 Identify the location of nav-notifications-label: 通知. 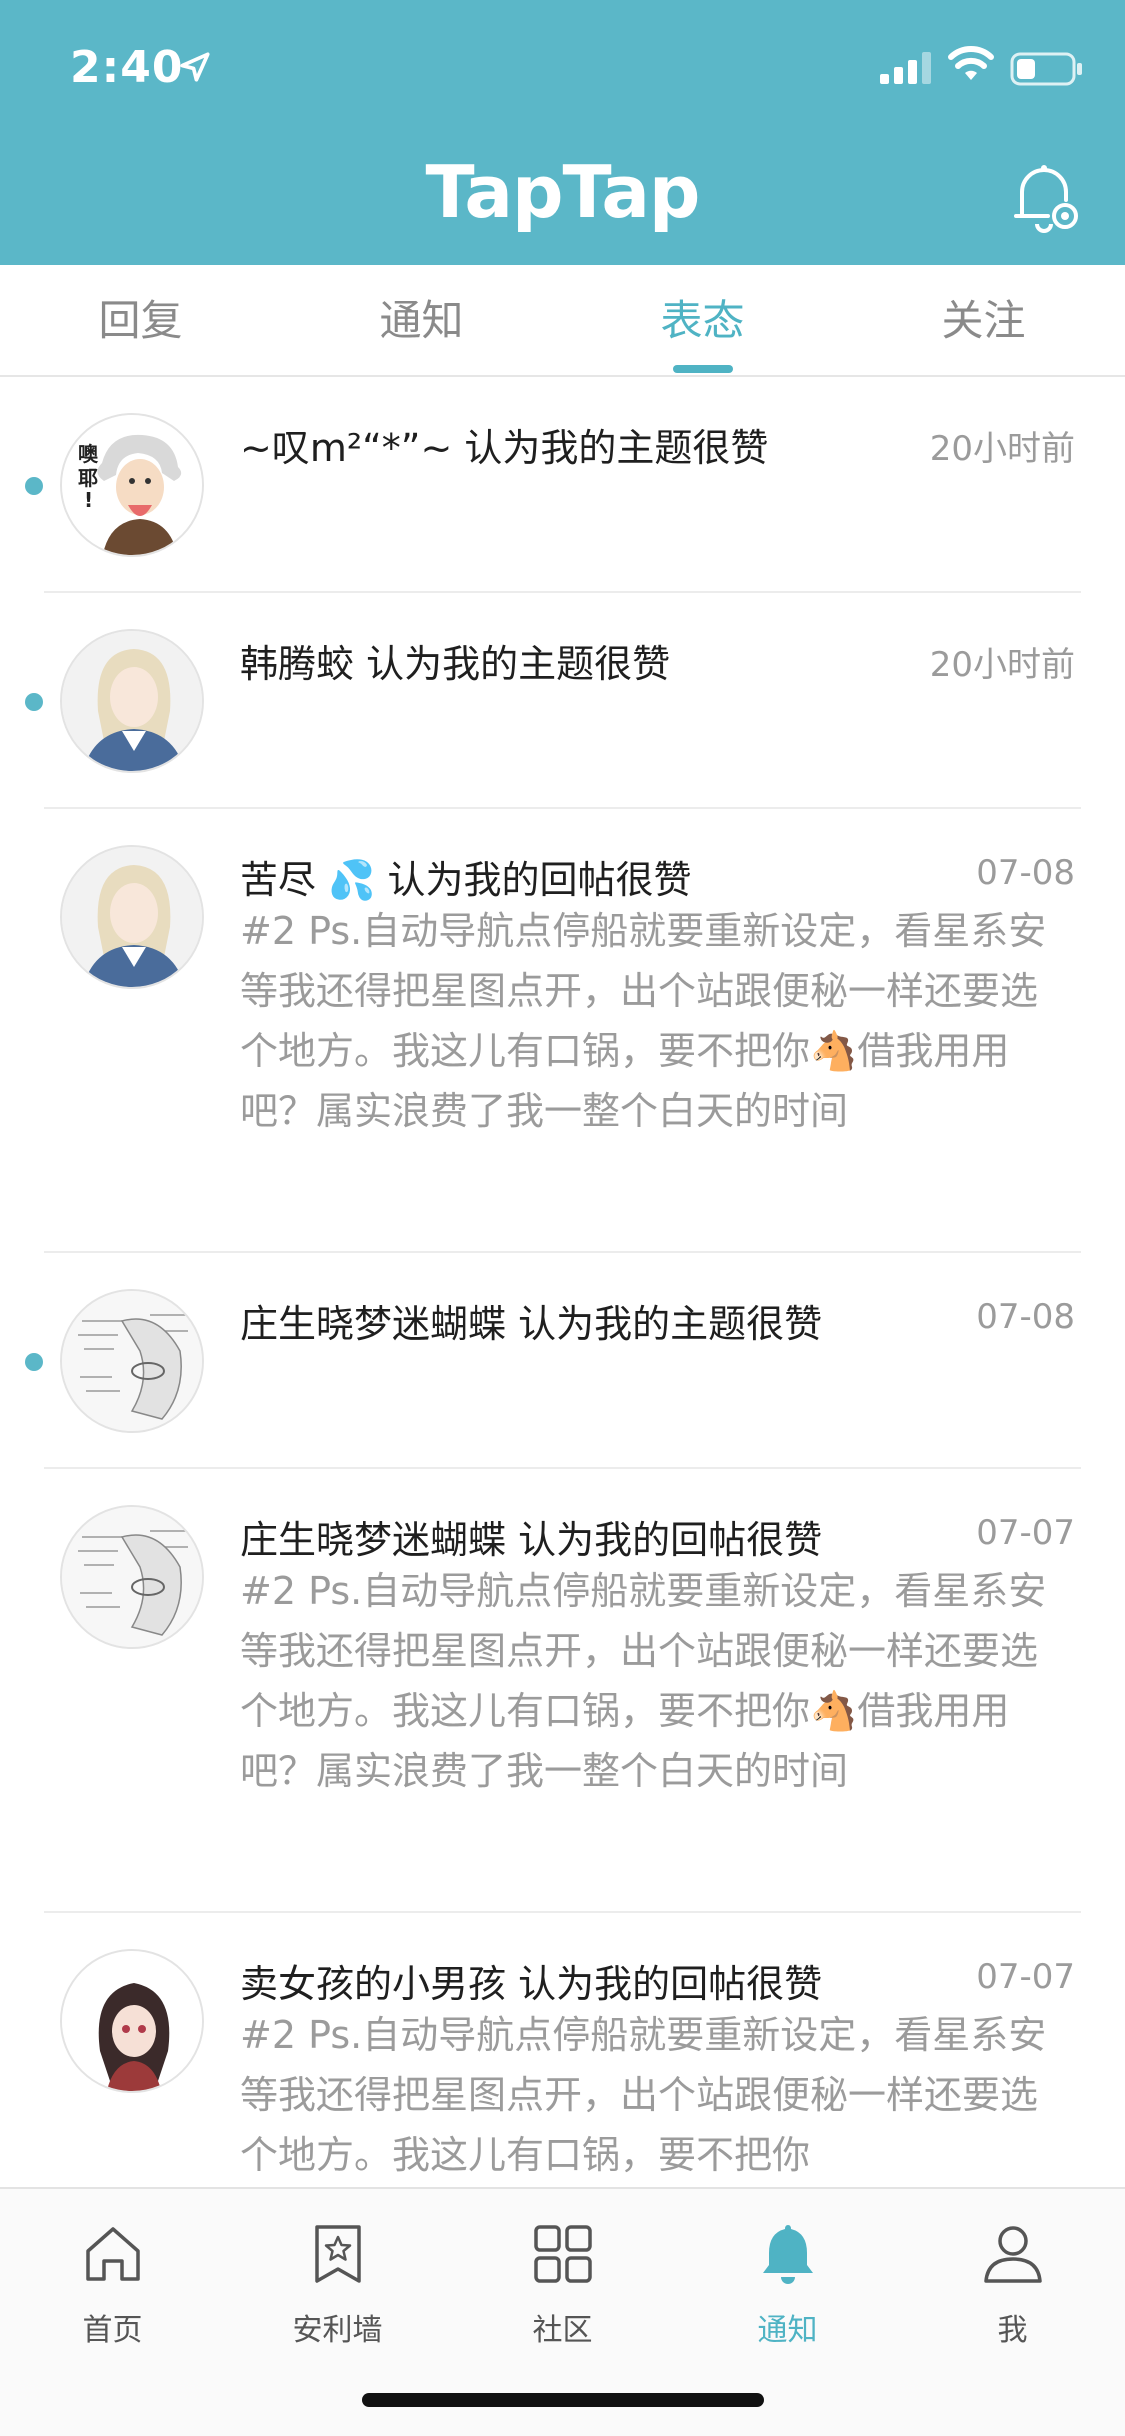
(787, 2330).